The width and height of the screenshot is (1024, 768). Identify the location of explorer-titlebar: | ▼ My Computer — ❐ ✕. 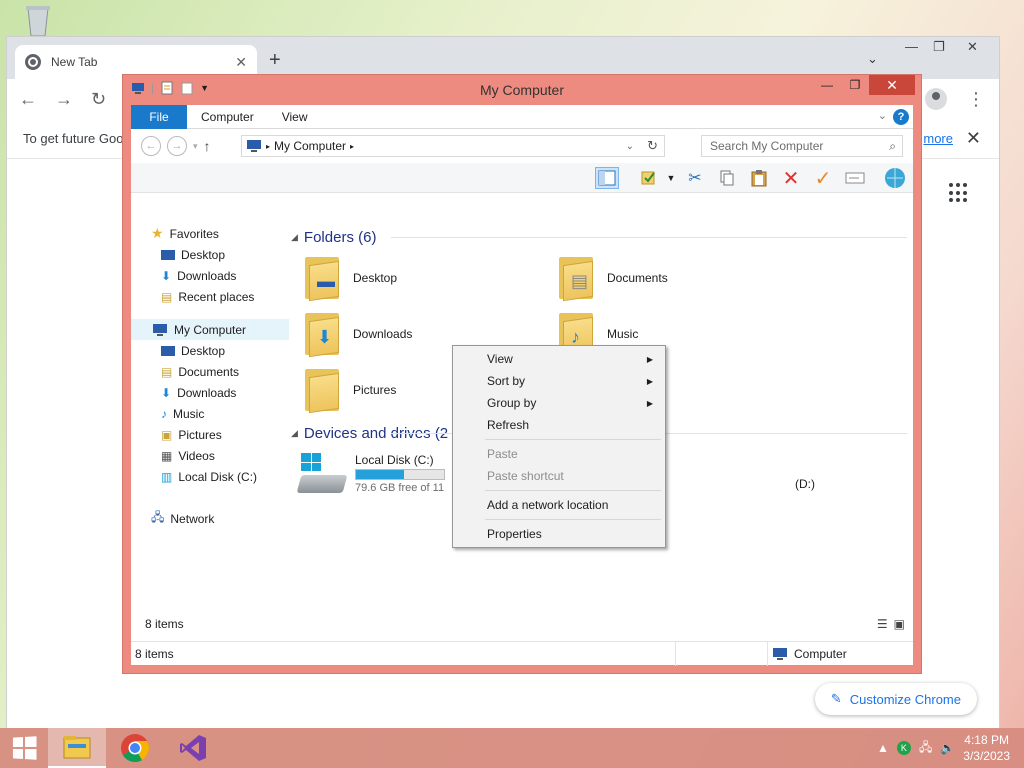
(522, 90).